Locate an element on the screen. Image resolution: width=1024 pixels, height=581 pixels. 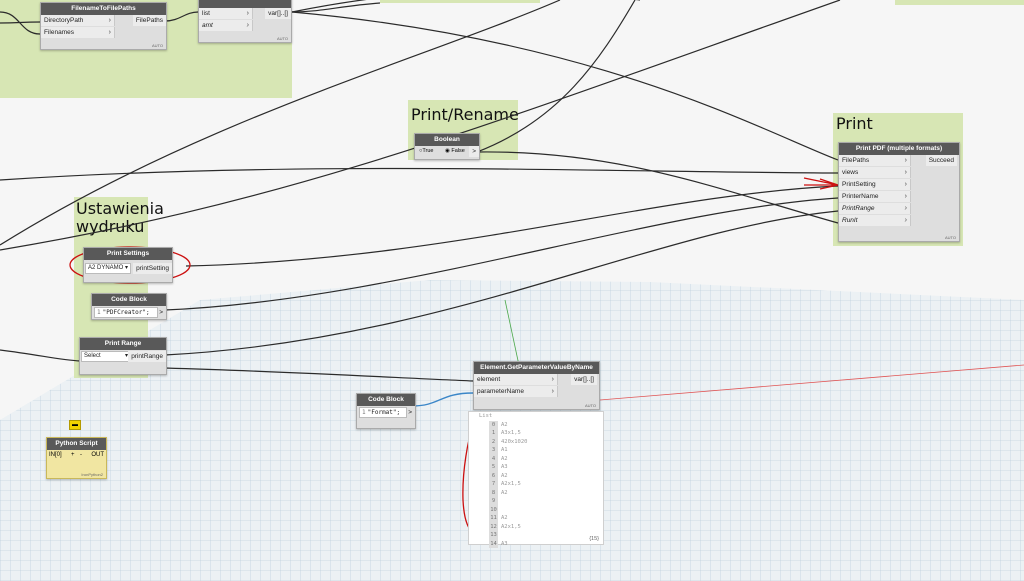
list-item: 3 A1 is located at coordinates (536, 450).